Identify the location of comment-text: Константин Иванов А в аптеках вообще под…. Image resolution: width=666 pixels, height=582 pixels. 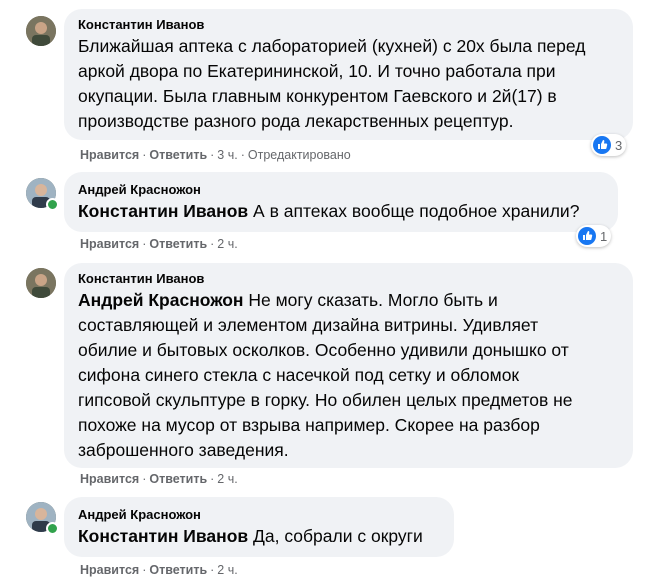
(329, 211).